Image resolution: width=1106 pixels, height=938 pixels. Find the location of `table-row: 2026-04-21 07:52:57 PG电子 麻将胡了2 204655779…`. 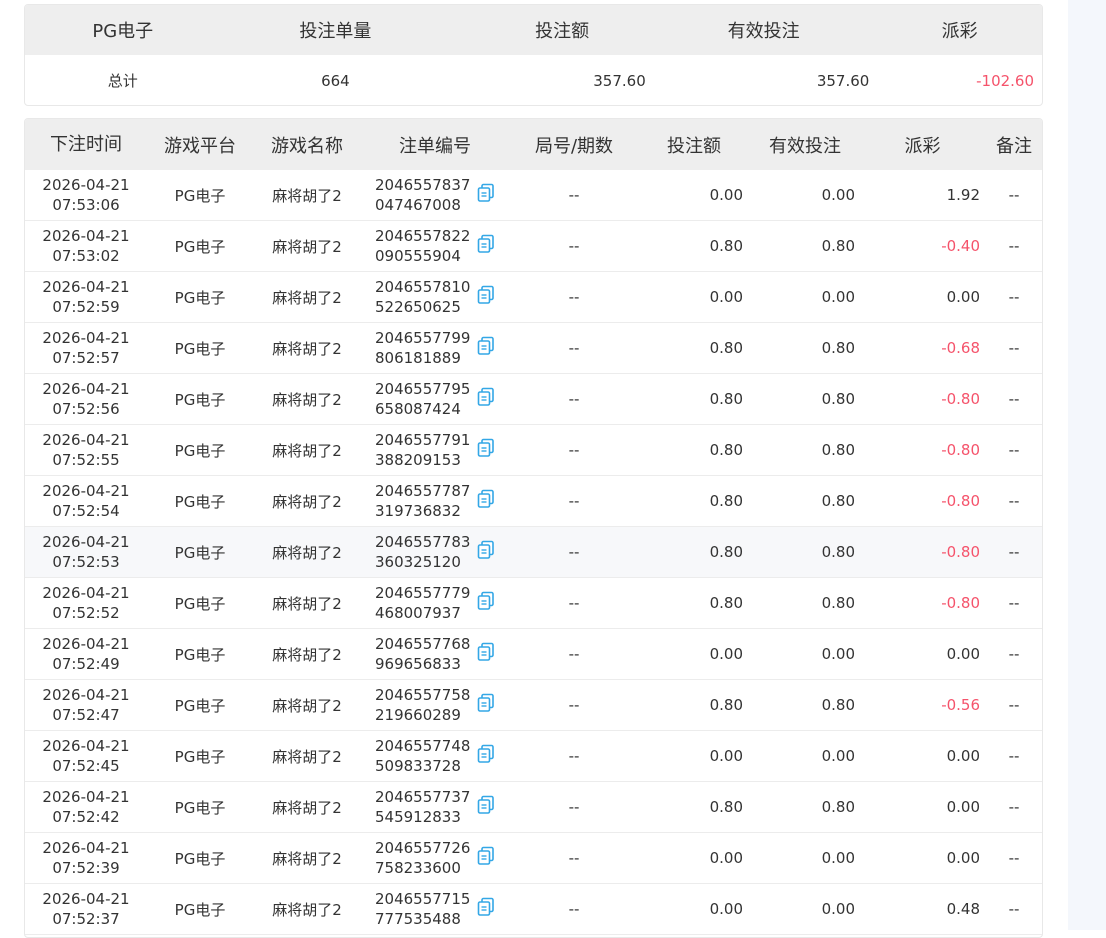

table-row: 2026-04-21 07:52:57 PG电子 麻将胡了2 204655779… is located at coordinates (533, 348).